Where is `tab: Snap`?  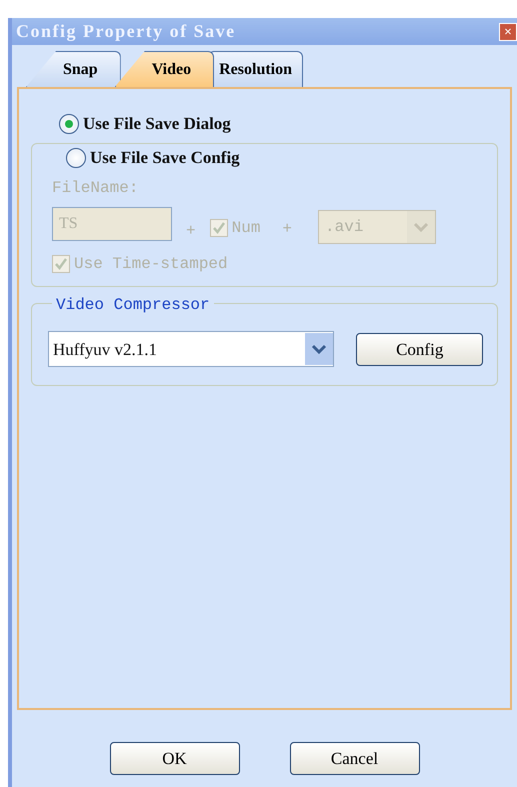
tab: Snap is located at coordinates (73, 69).